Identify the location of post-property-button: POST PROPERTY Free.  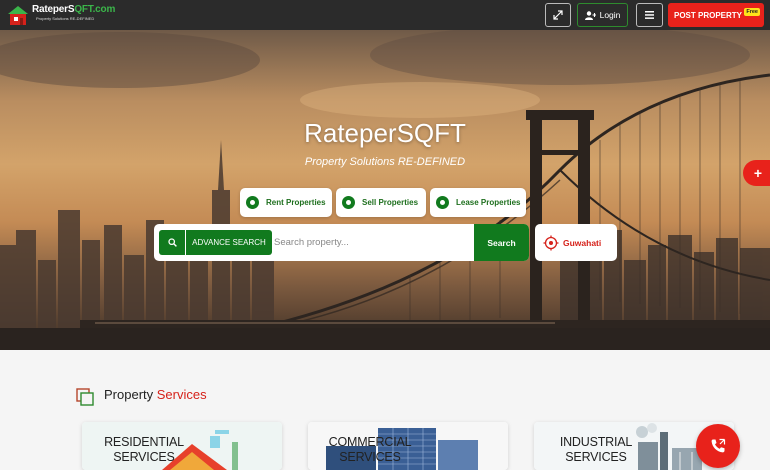
(716, 15).